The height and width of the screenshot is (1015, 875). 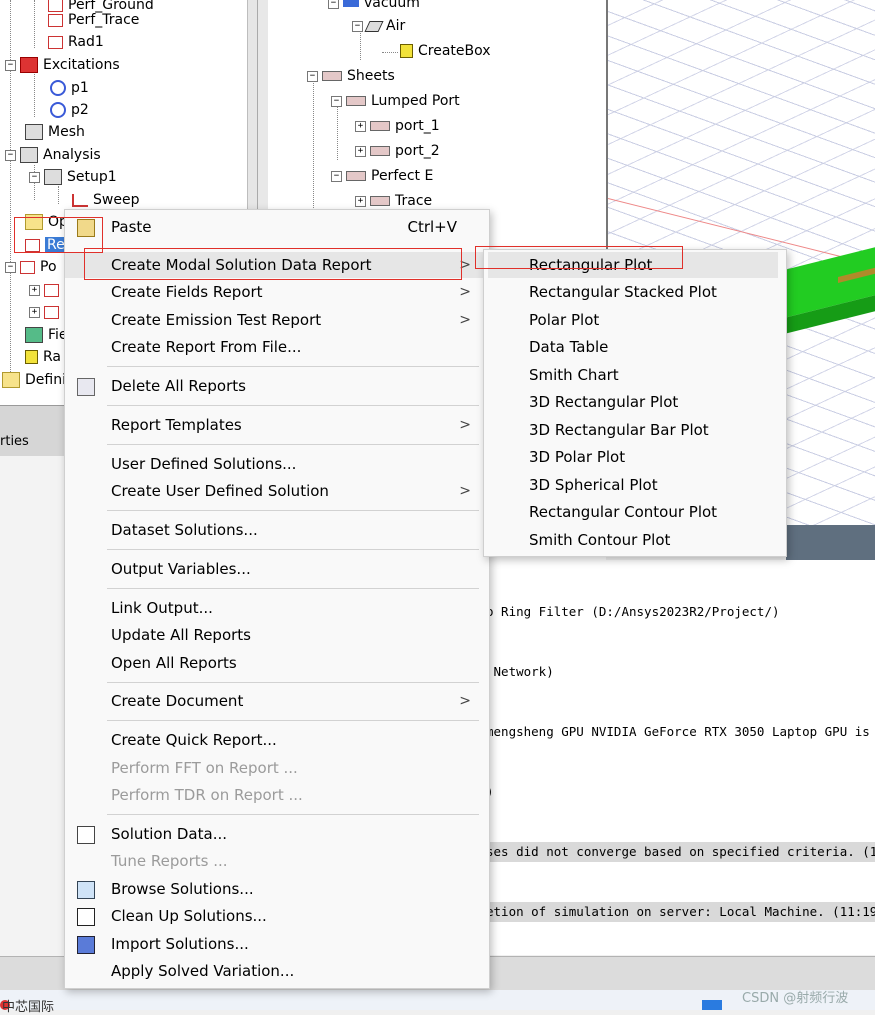 I want to click on submenu-item-rectangular-plot: Rectangular Plot, so click(x=633, y=265).